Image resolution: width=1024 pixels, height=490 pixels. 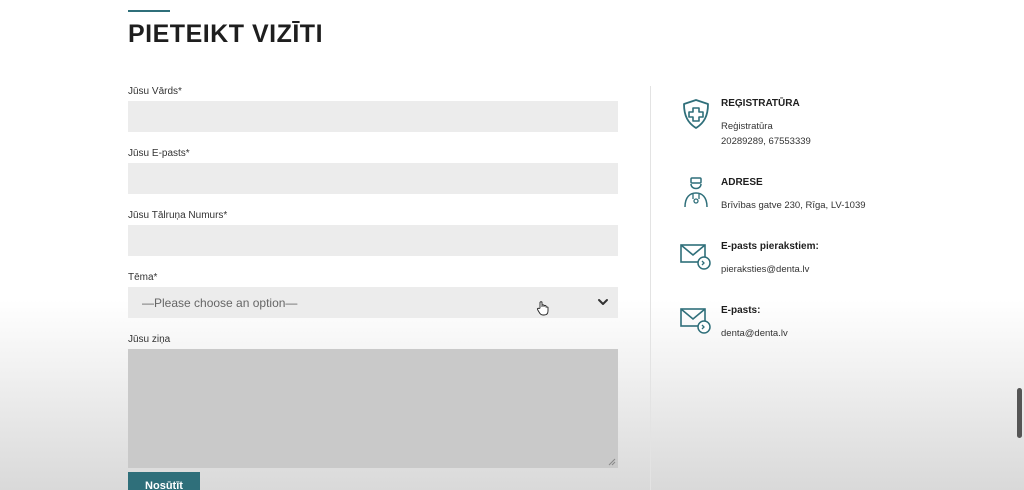 What do you see at coordinates (765, 269) in the screenshot?
I see `appointment-email-link: pieraksties@denta.lv` at bounding box center [765, 269].